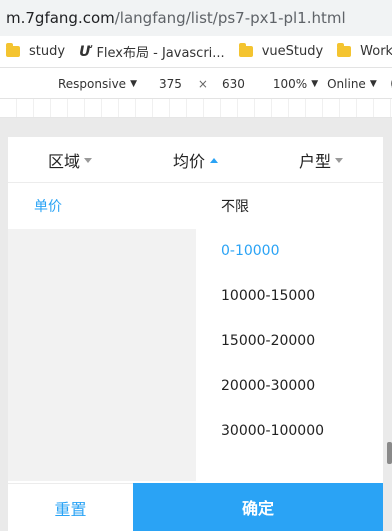  What do you see at coordinates (196, 108) in the screenshot?
I see `media-query-ruler` at bounding box center [196, 108].